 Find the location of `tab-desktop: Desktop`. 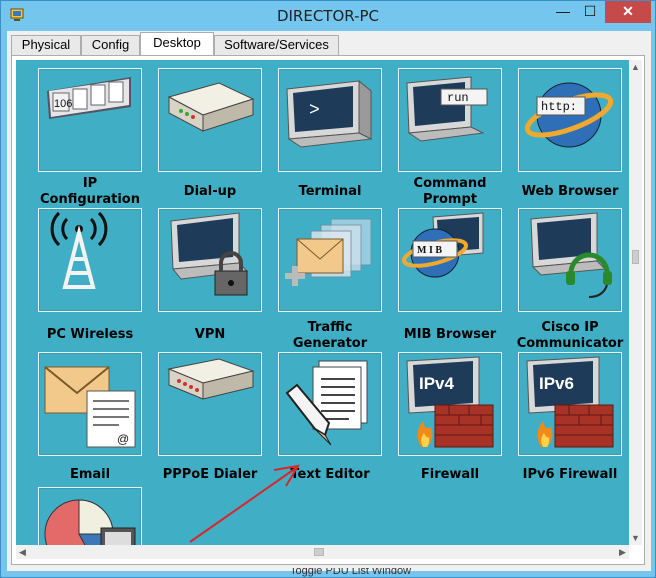

tab-desktop: Desktop is located at coordinates (177, 43).